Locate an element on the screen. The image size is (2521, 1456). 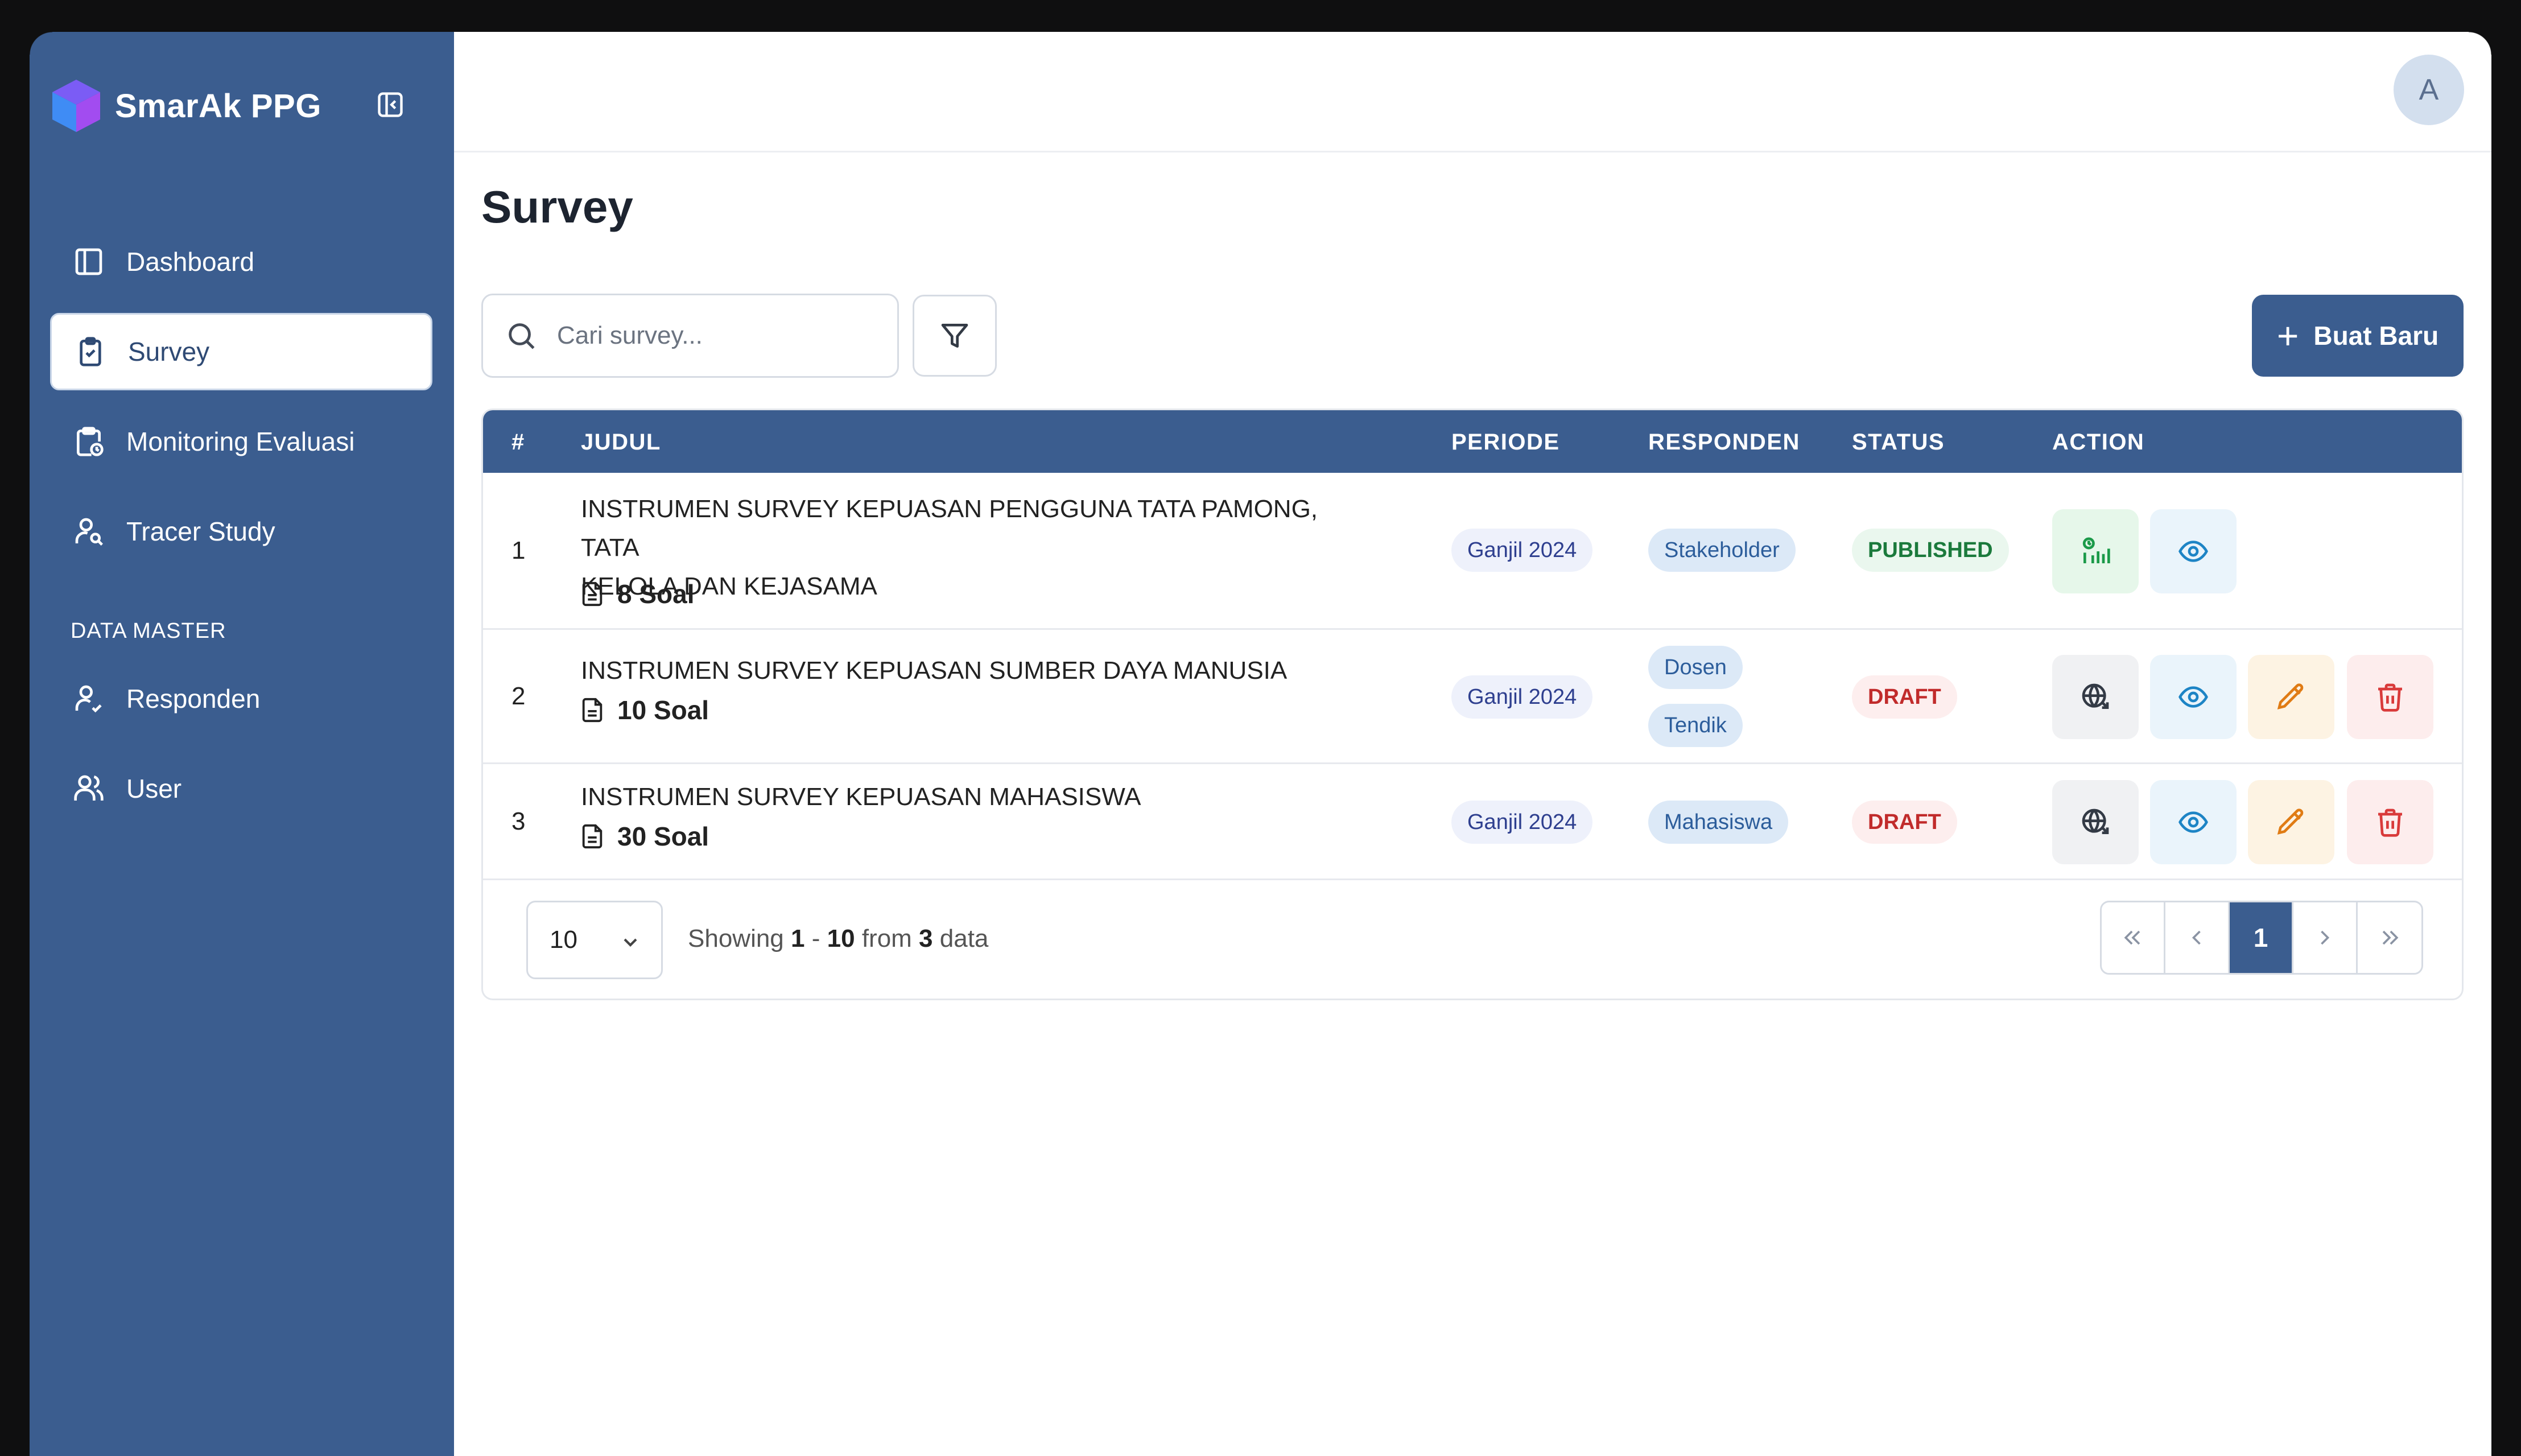
clipboard-clock-icon is located at coordinates (90, 441).